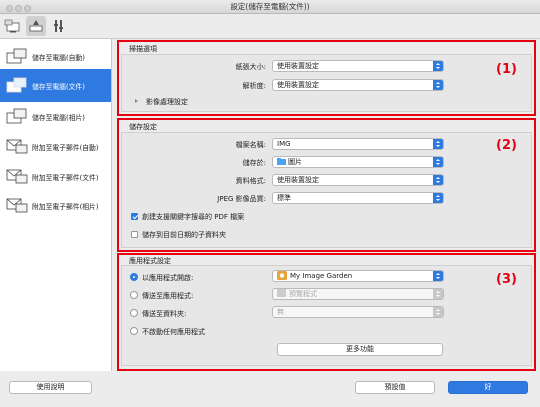  Describe the element at coordinates (173, 332) in the screenshot. I see `do-not-start-label: 不啟動任何應用程式` at that location.